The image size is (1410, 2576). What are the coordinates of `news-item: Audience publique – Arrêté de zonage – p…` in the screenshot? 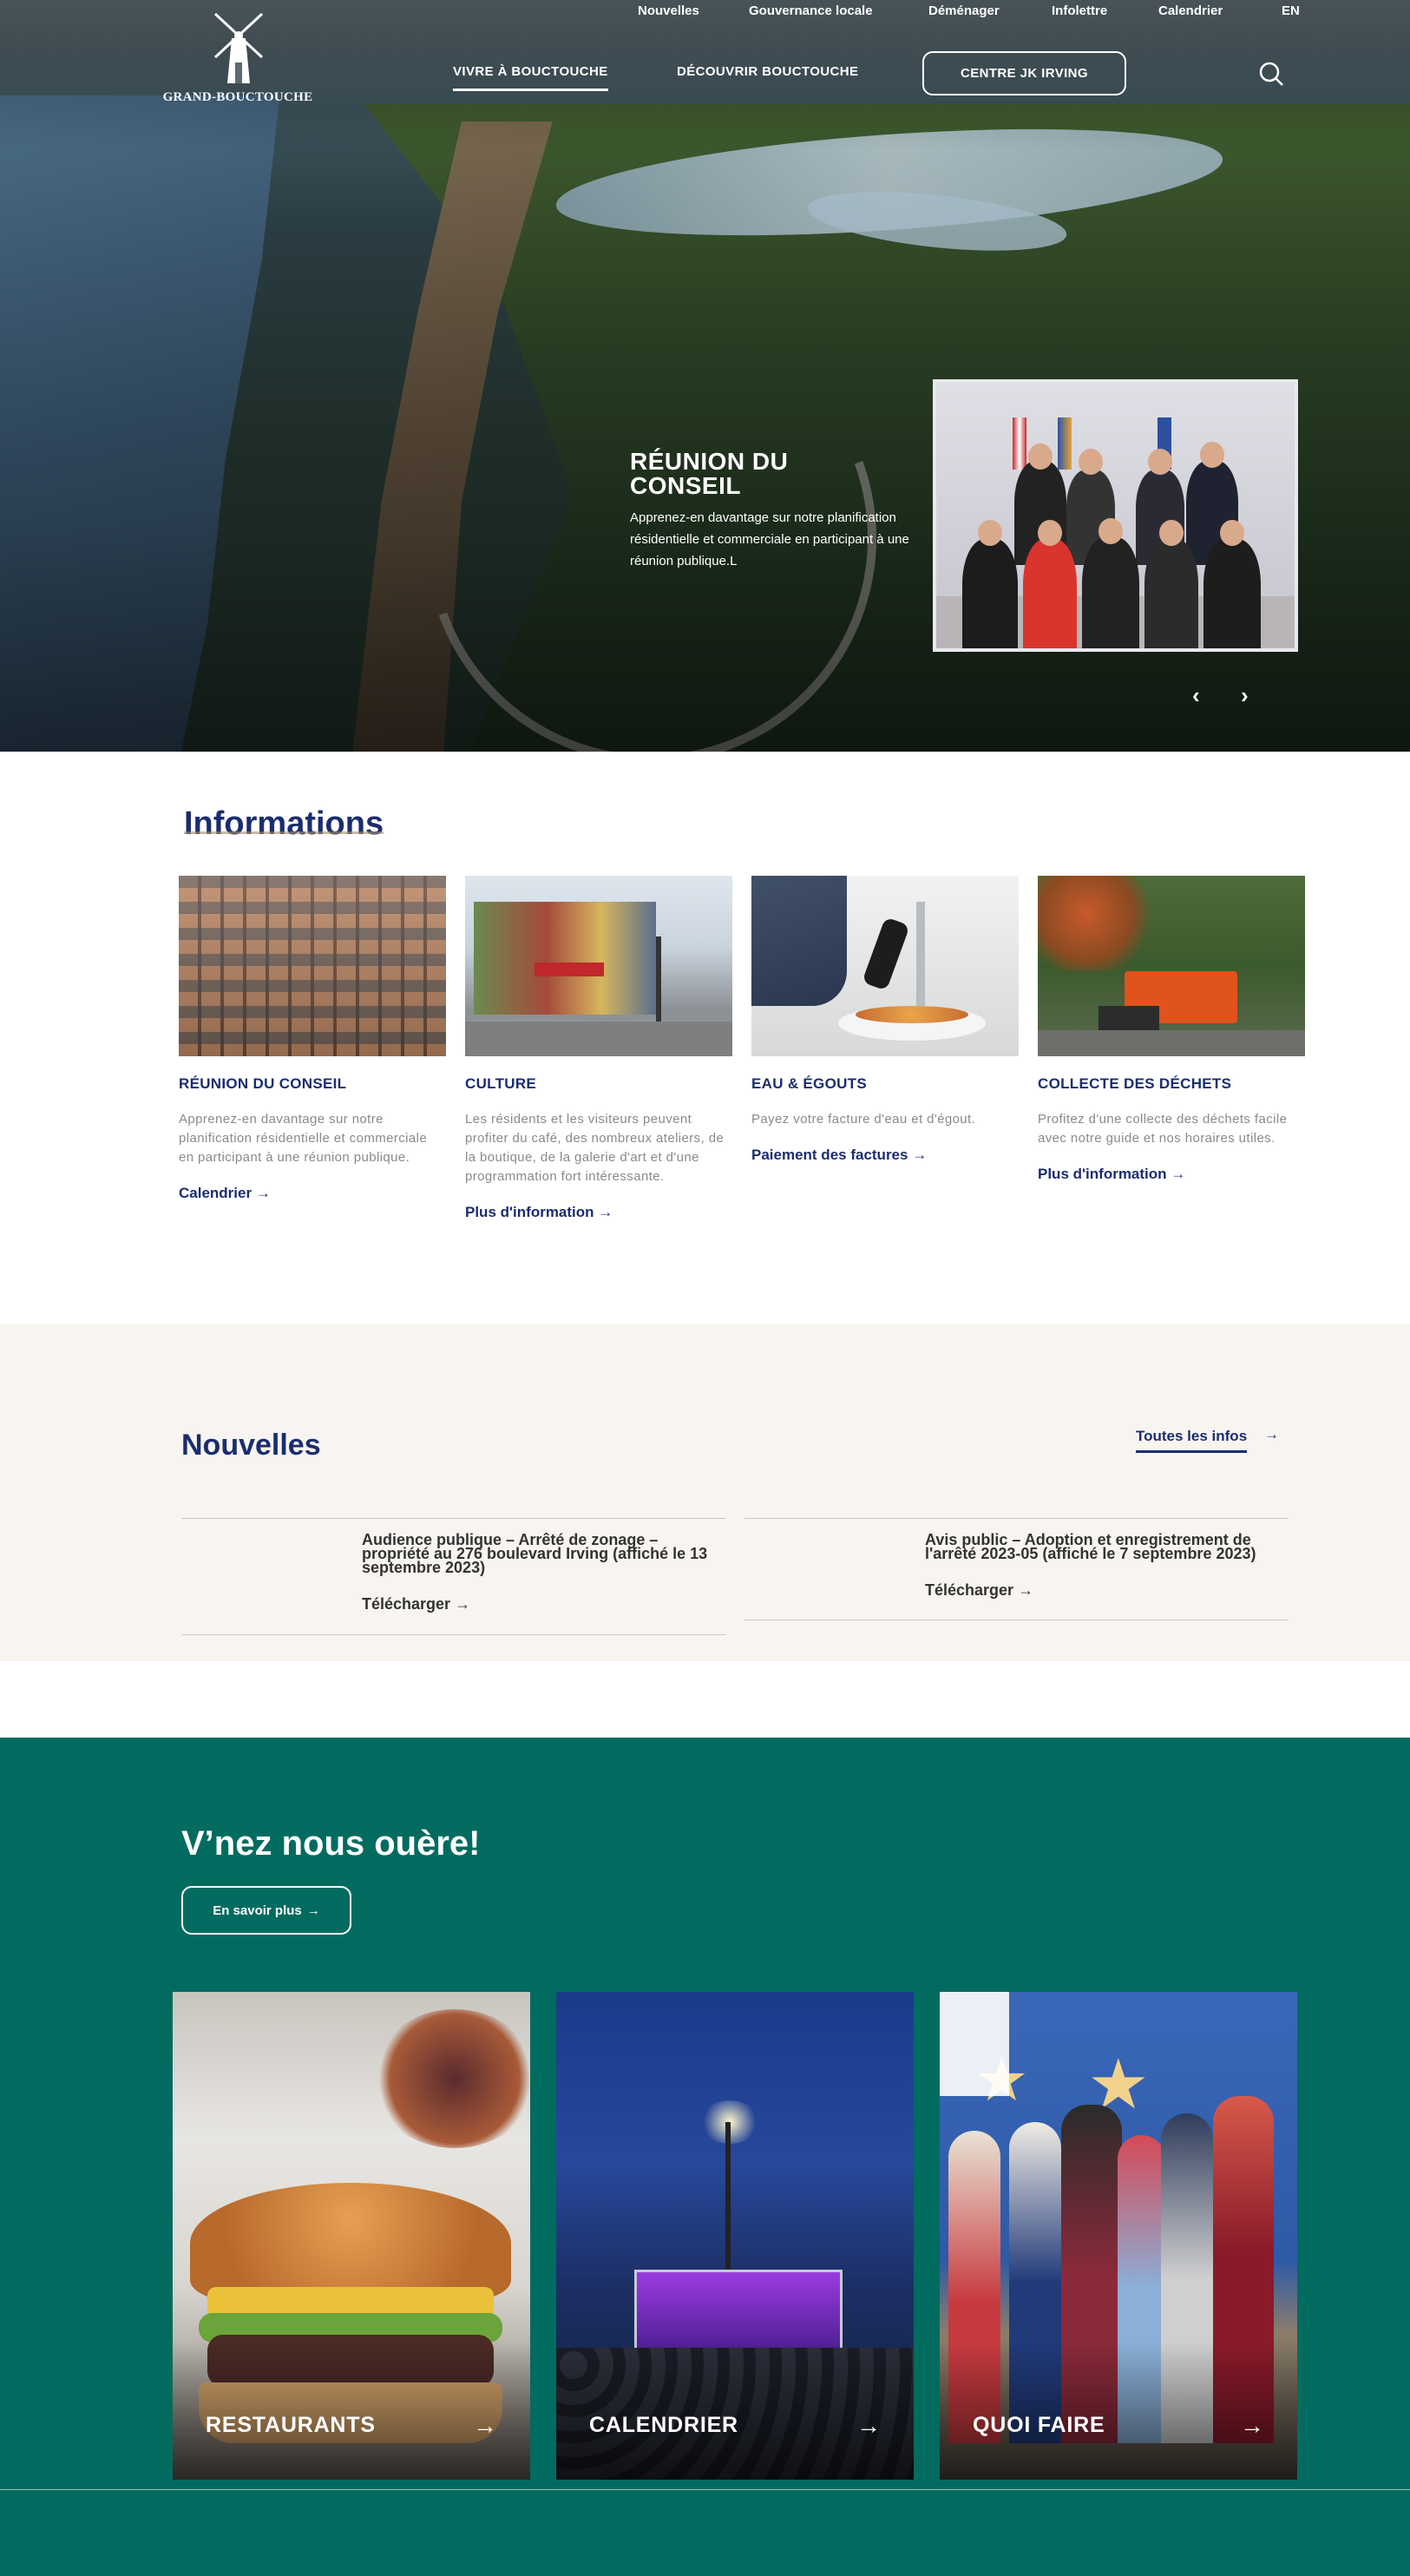 It's located at (453, 1576).